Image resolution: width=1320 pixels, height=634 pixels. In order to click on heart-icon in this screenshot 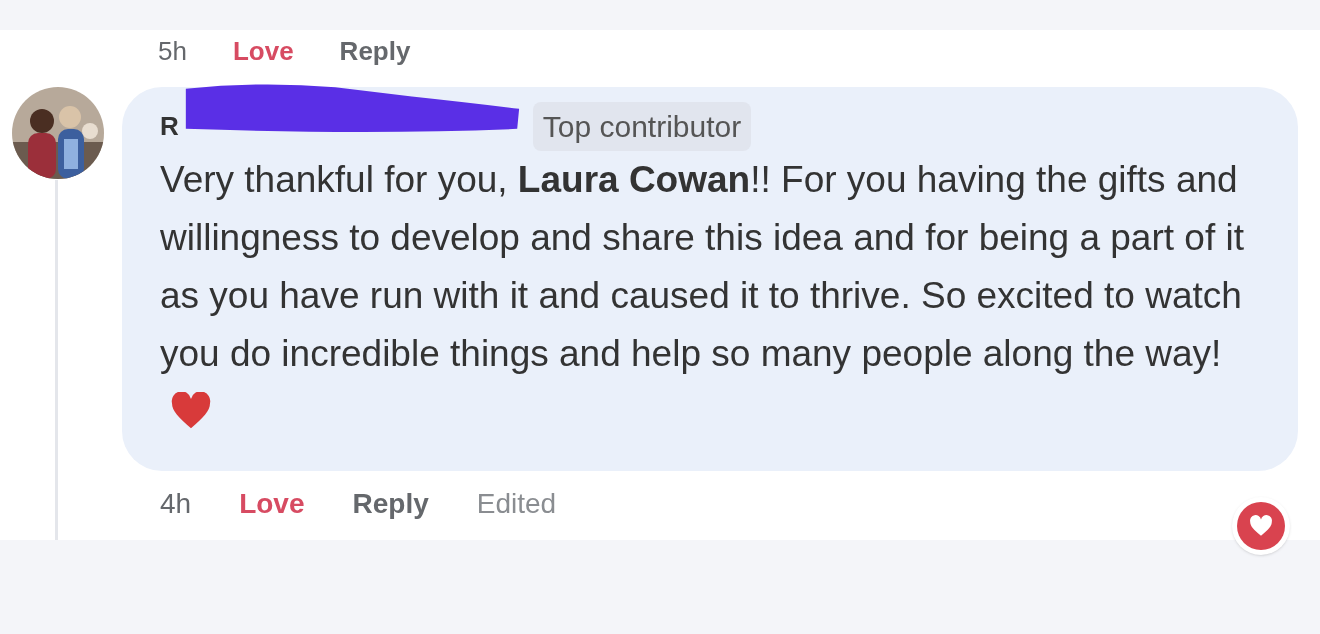, I will do `click(191, 411)`.